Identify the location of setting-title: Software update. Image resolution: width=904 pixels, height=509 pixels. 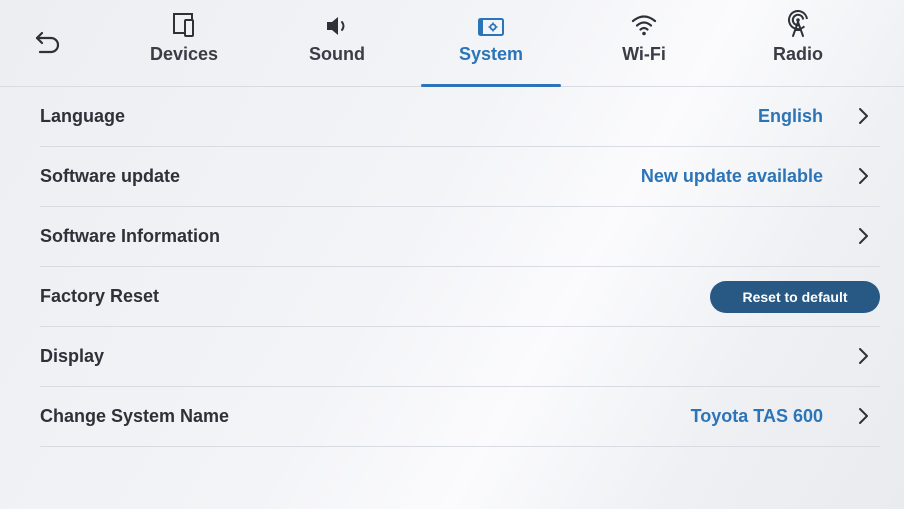
(110, 176).